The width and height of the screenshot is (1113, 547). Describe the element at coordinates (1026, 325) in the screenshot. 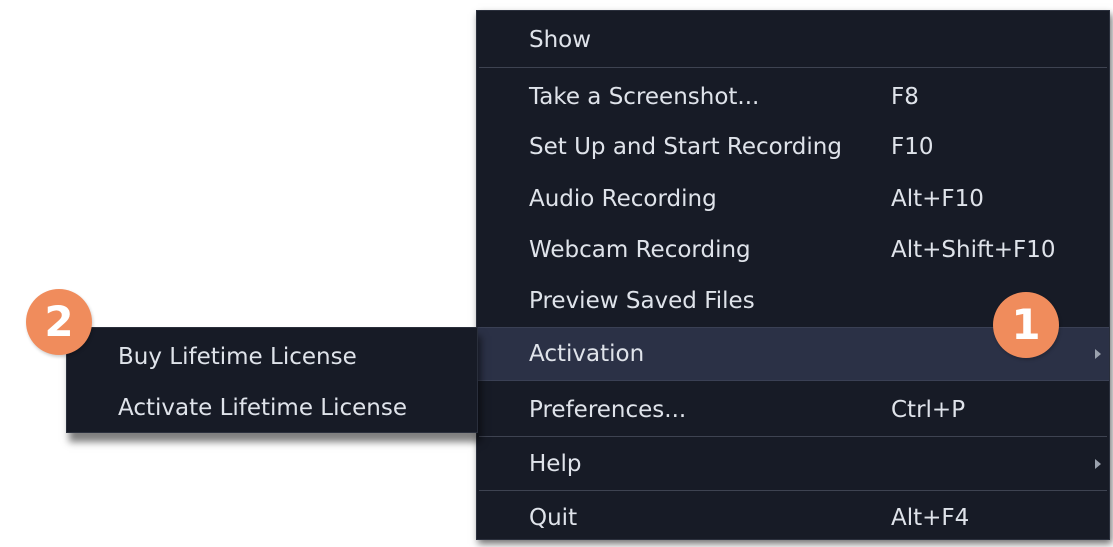

I see `callout-badge-step-1: 1` at that location.